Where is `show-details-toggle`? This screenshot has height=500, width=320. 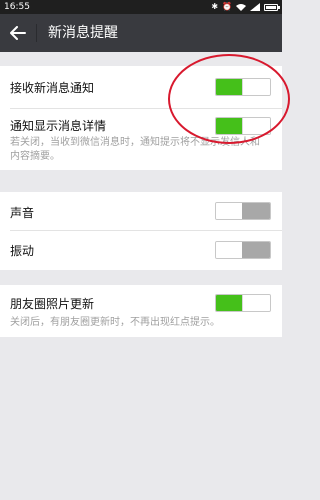 show-details-toggle is located at coordinates (243, 126).